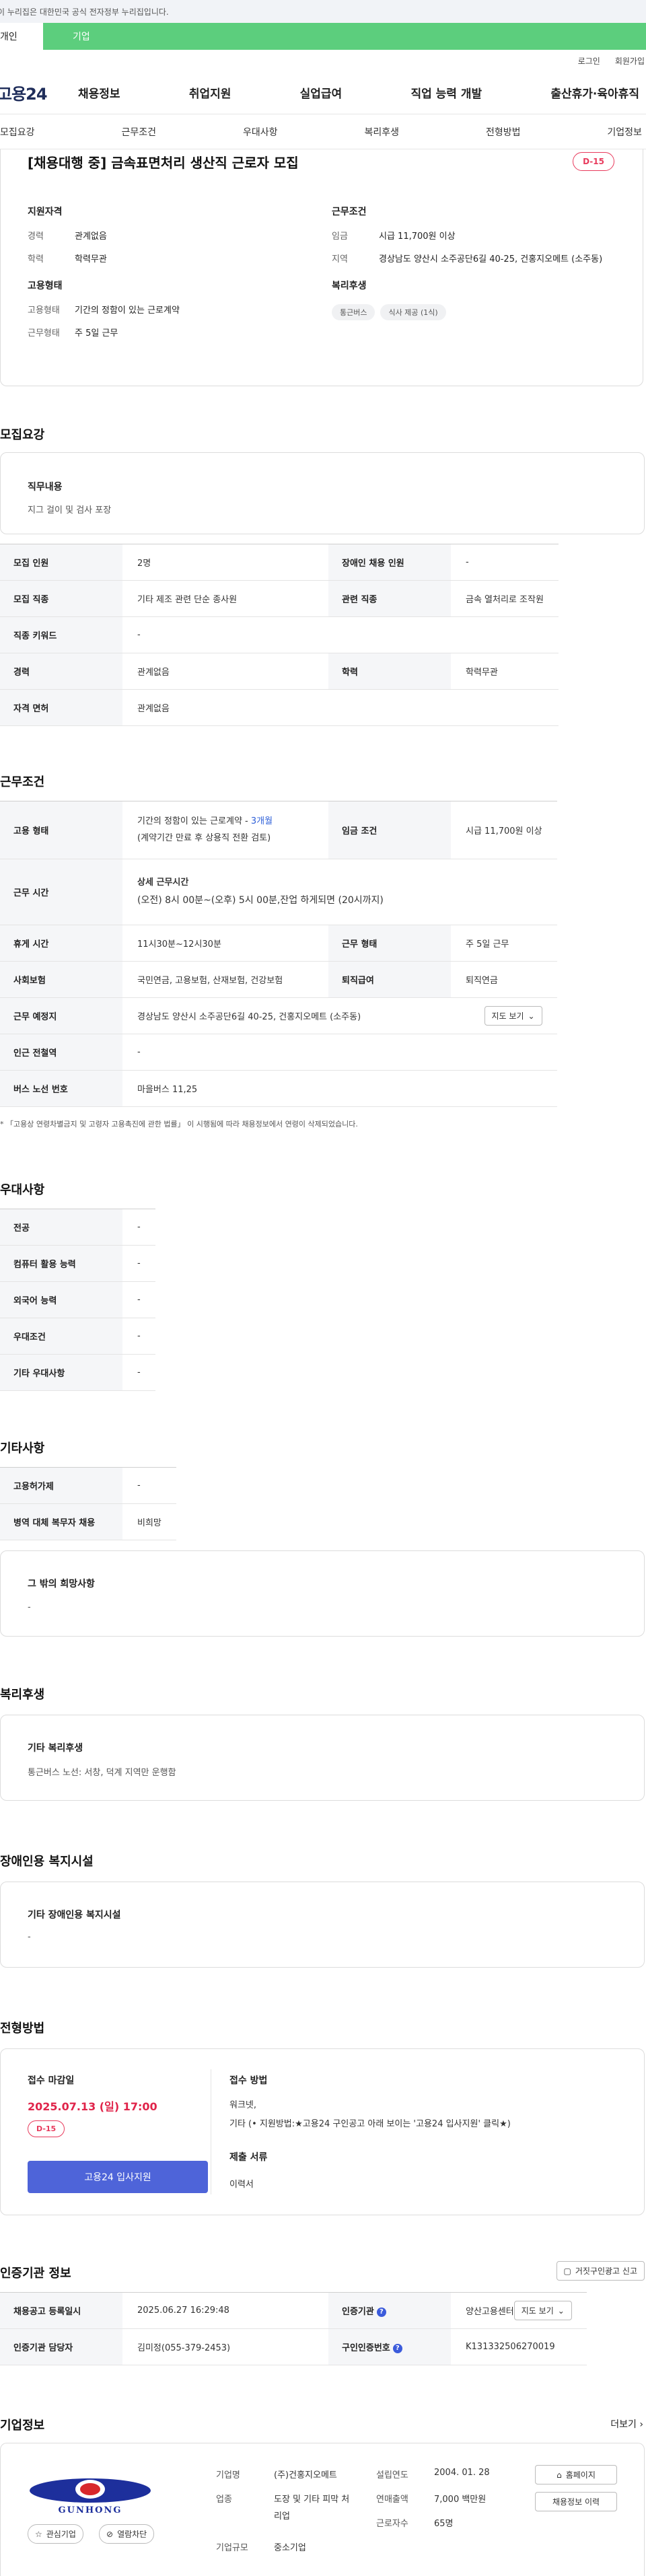 The height and width of the screenshot is (2576, 646). I want to click on table-row: 전공 -, so click(78, 1227).